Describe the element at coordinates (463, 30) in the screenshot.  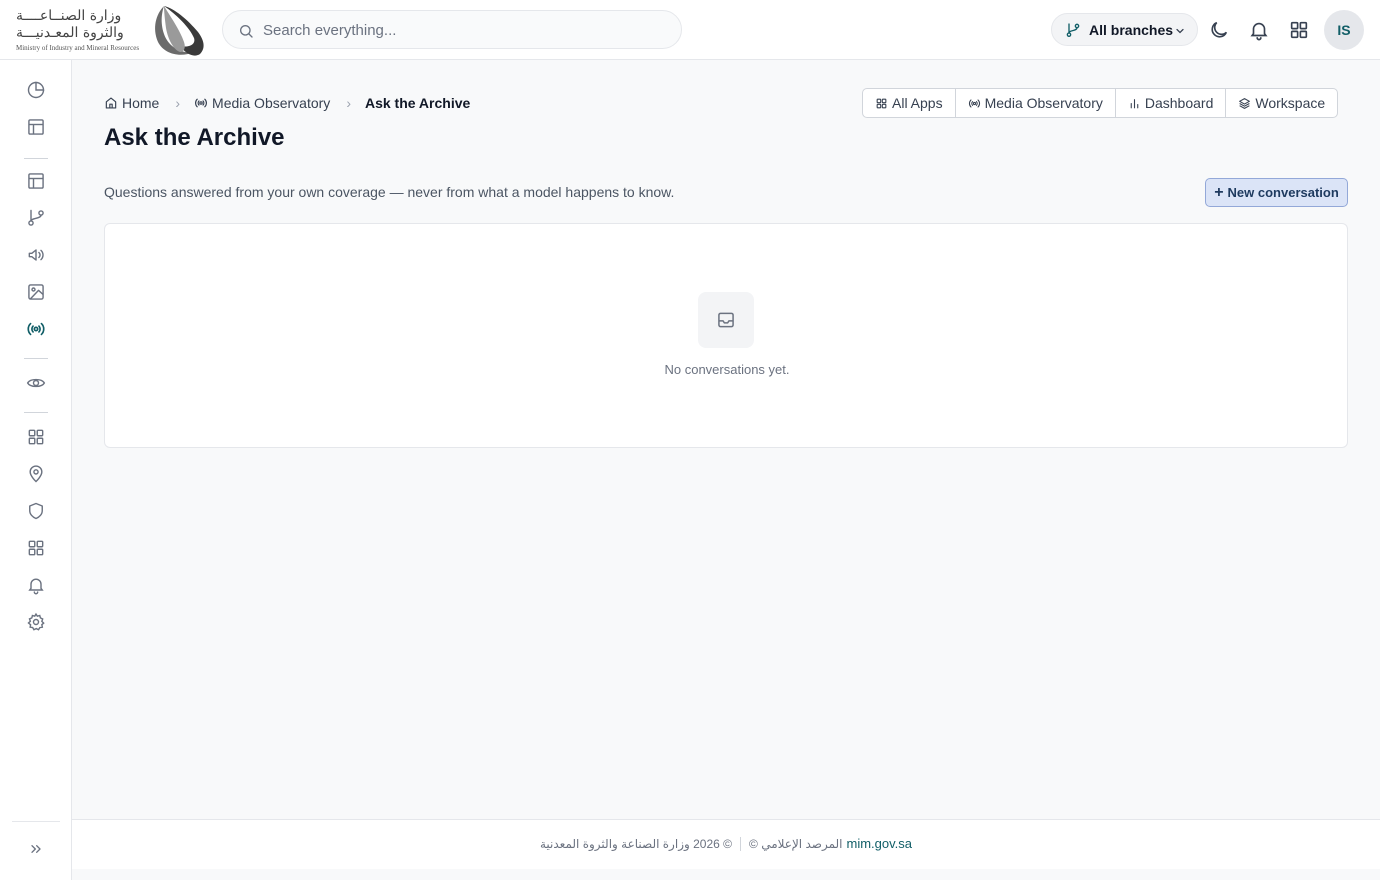
I see `search-input` at that location.